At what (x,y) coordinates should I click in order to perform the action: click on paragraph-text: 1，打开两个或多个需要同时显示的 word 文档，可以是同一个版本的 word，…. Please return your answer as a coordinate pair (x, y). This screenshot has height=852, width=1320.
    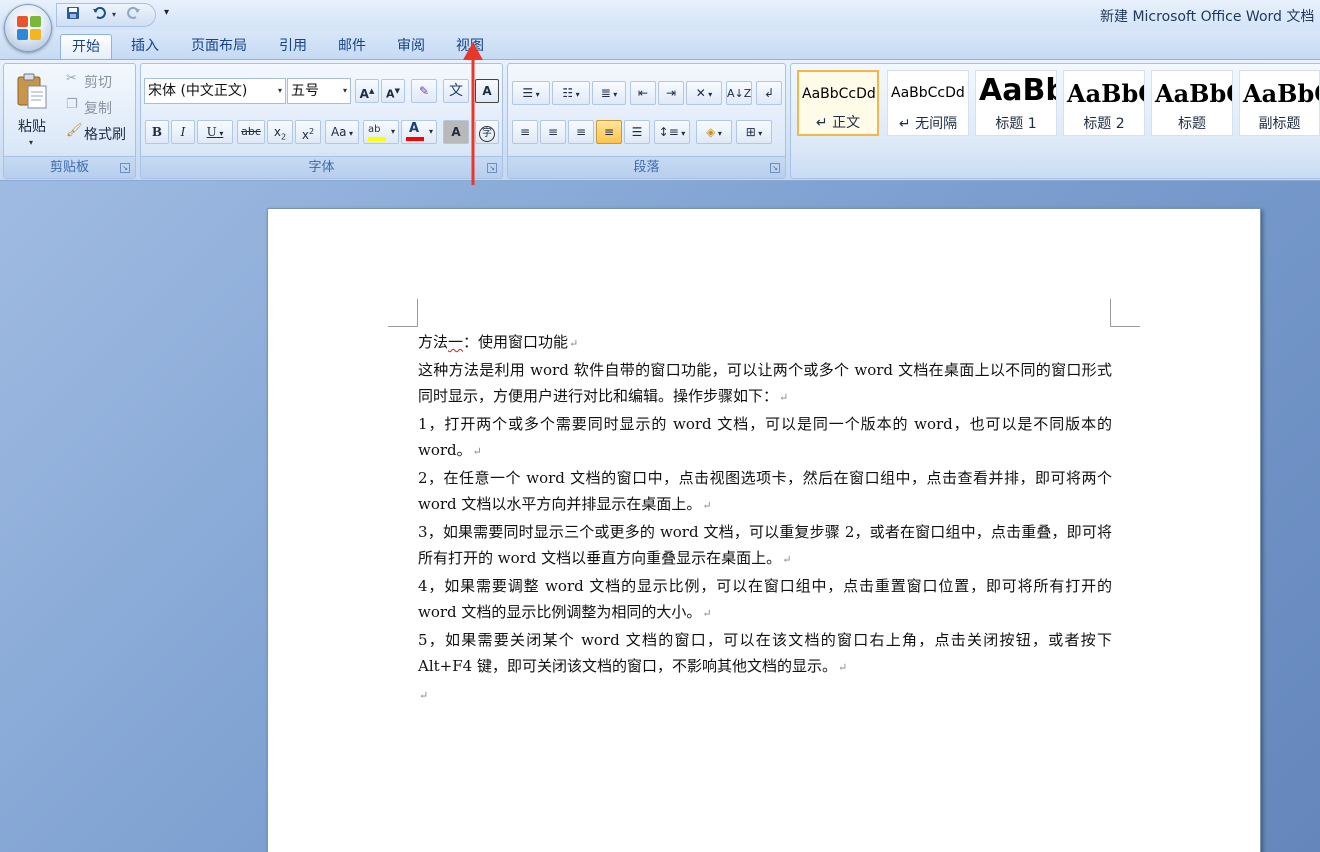
    Looking at the image, I should click on (765, 437).